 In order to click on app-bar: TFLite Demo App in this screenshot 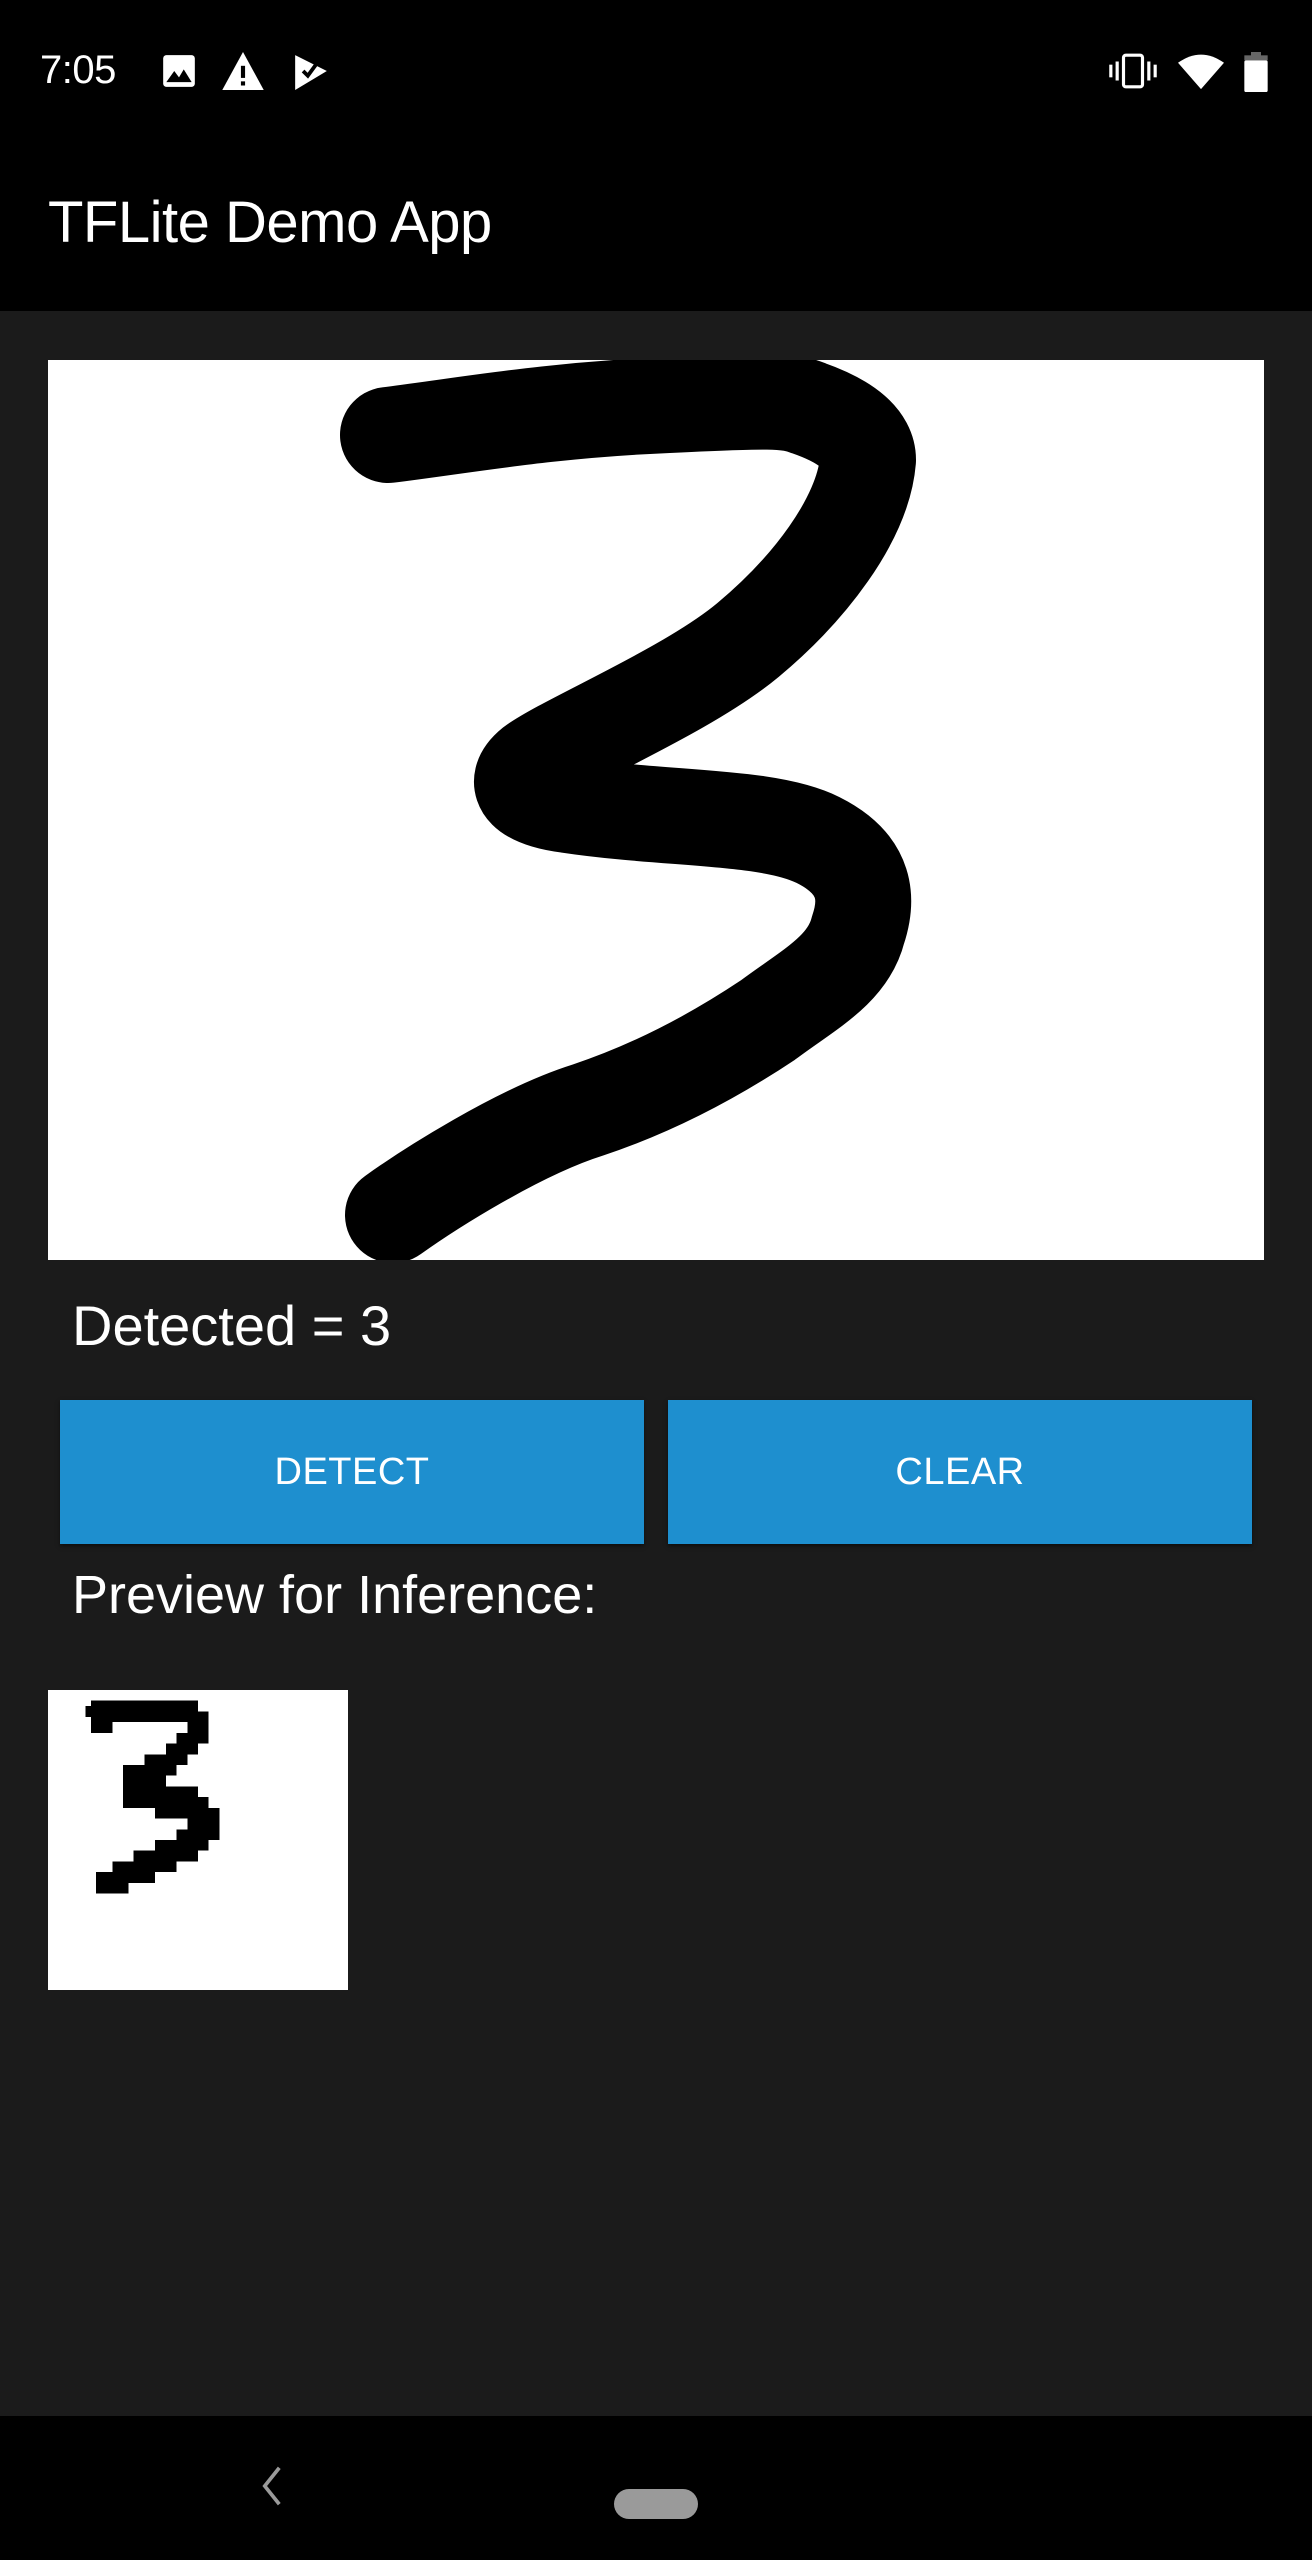, I will do `click(656, 227)`.